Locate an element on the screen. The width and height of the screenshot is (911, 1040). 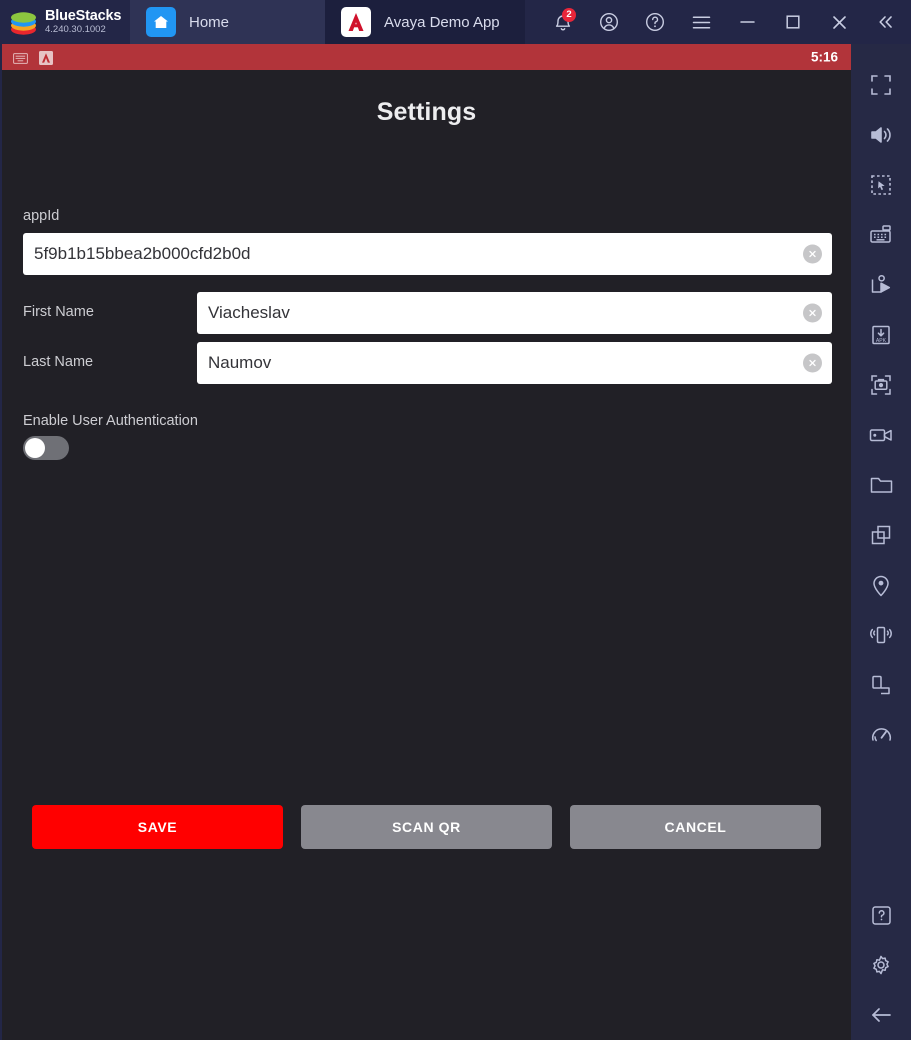
window-action-buttons: 2 is located at coordinates (718, 22).